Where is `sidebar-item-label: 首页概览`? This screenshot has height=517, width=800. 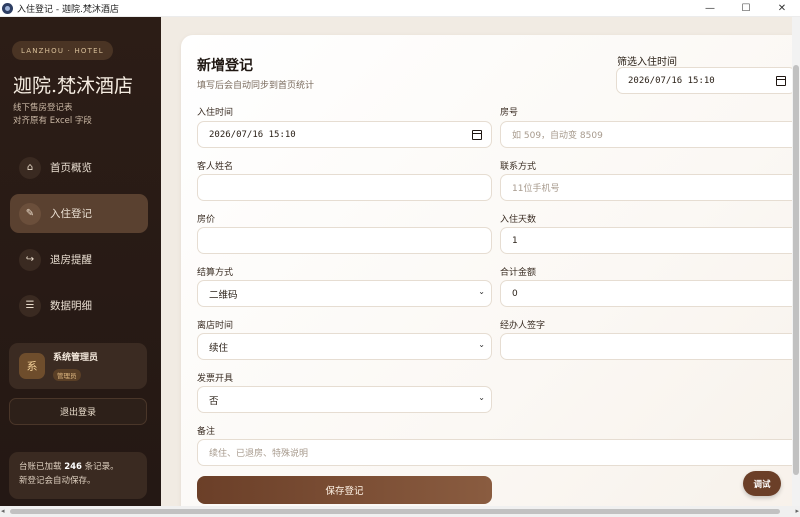
sidebar-item-label: 首页概览 is located at coordinates (71, 168).